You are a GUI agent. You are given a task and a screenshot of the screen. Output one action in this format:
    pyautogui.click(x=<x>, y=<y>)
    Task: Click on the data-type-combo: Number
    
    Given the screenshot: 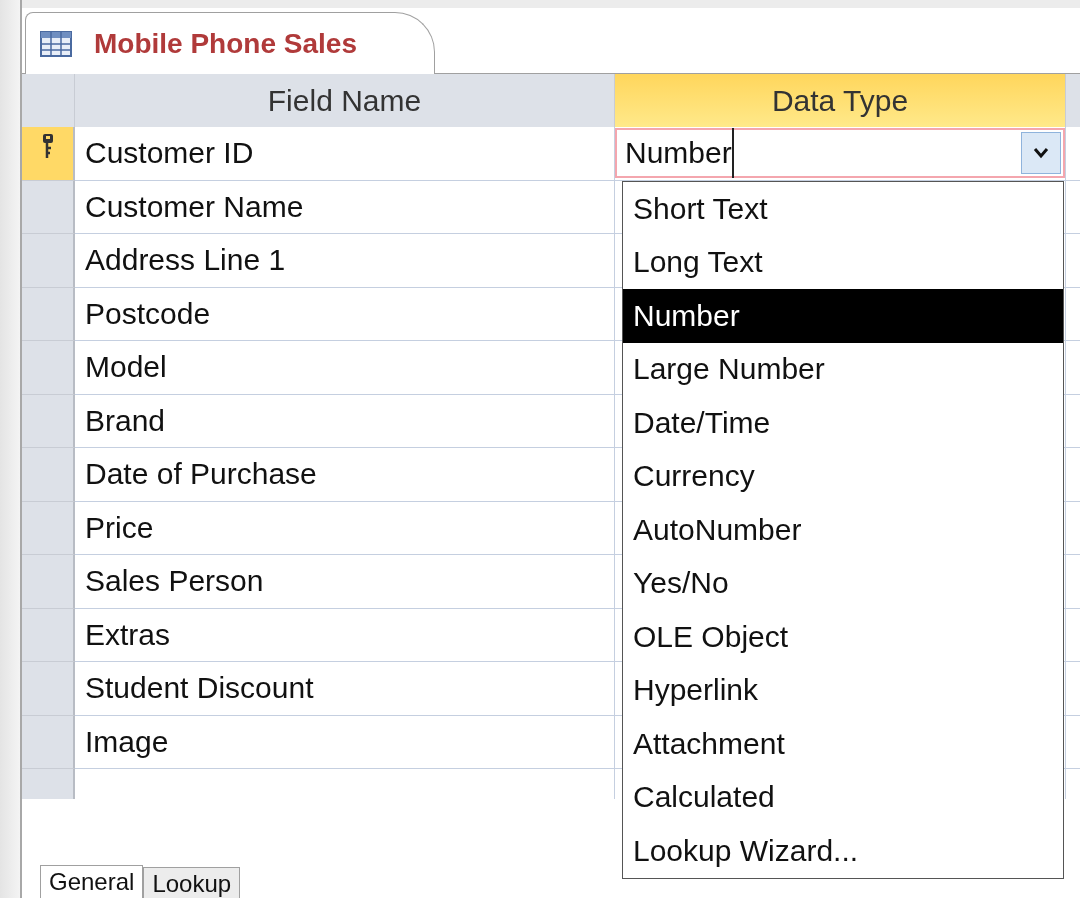 What is the action you would take?
    pyautogui.click(x=840, y=153)
    